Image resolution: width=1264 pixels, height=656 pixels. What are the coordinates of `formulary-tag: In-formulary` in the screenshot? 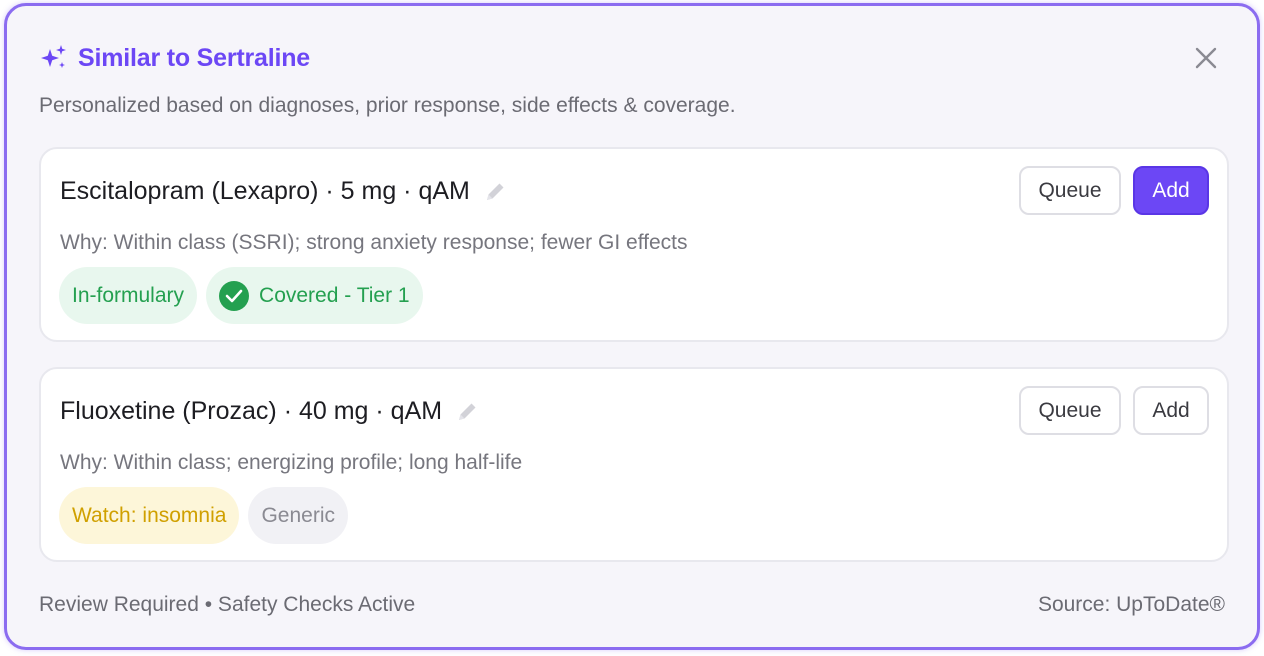 It's located at (128, 295).